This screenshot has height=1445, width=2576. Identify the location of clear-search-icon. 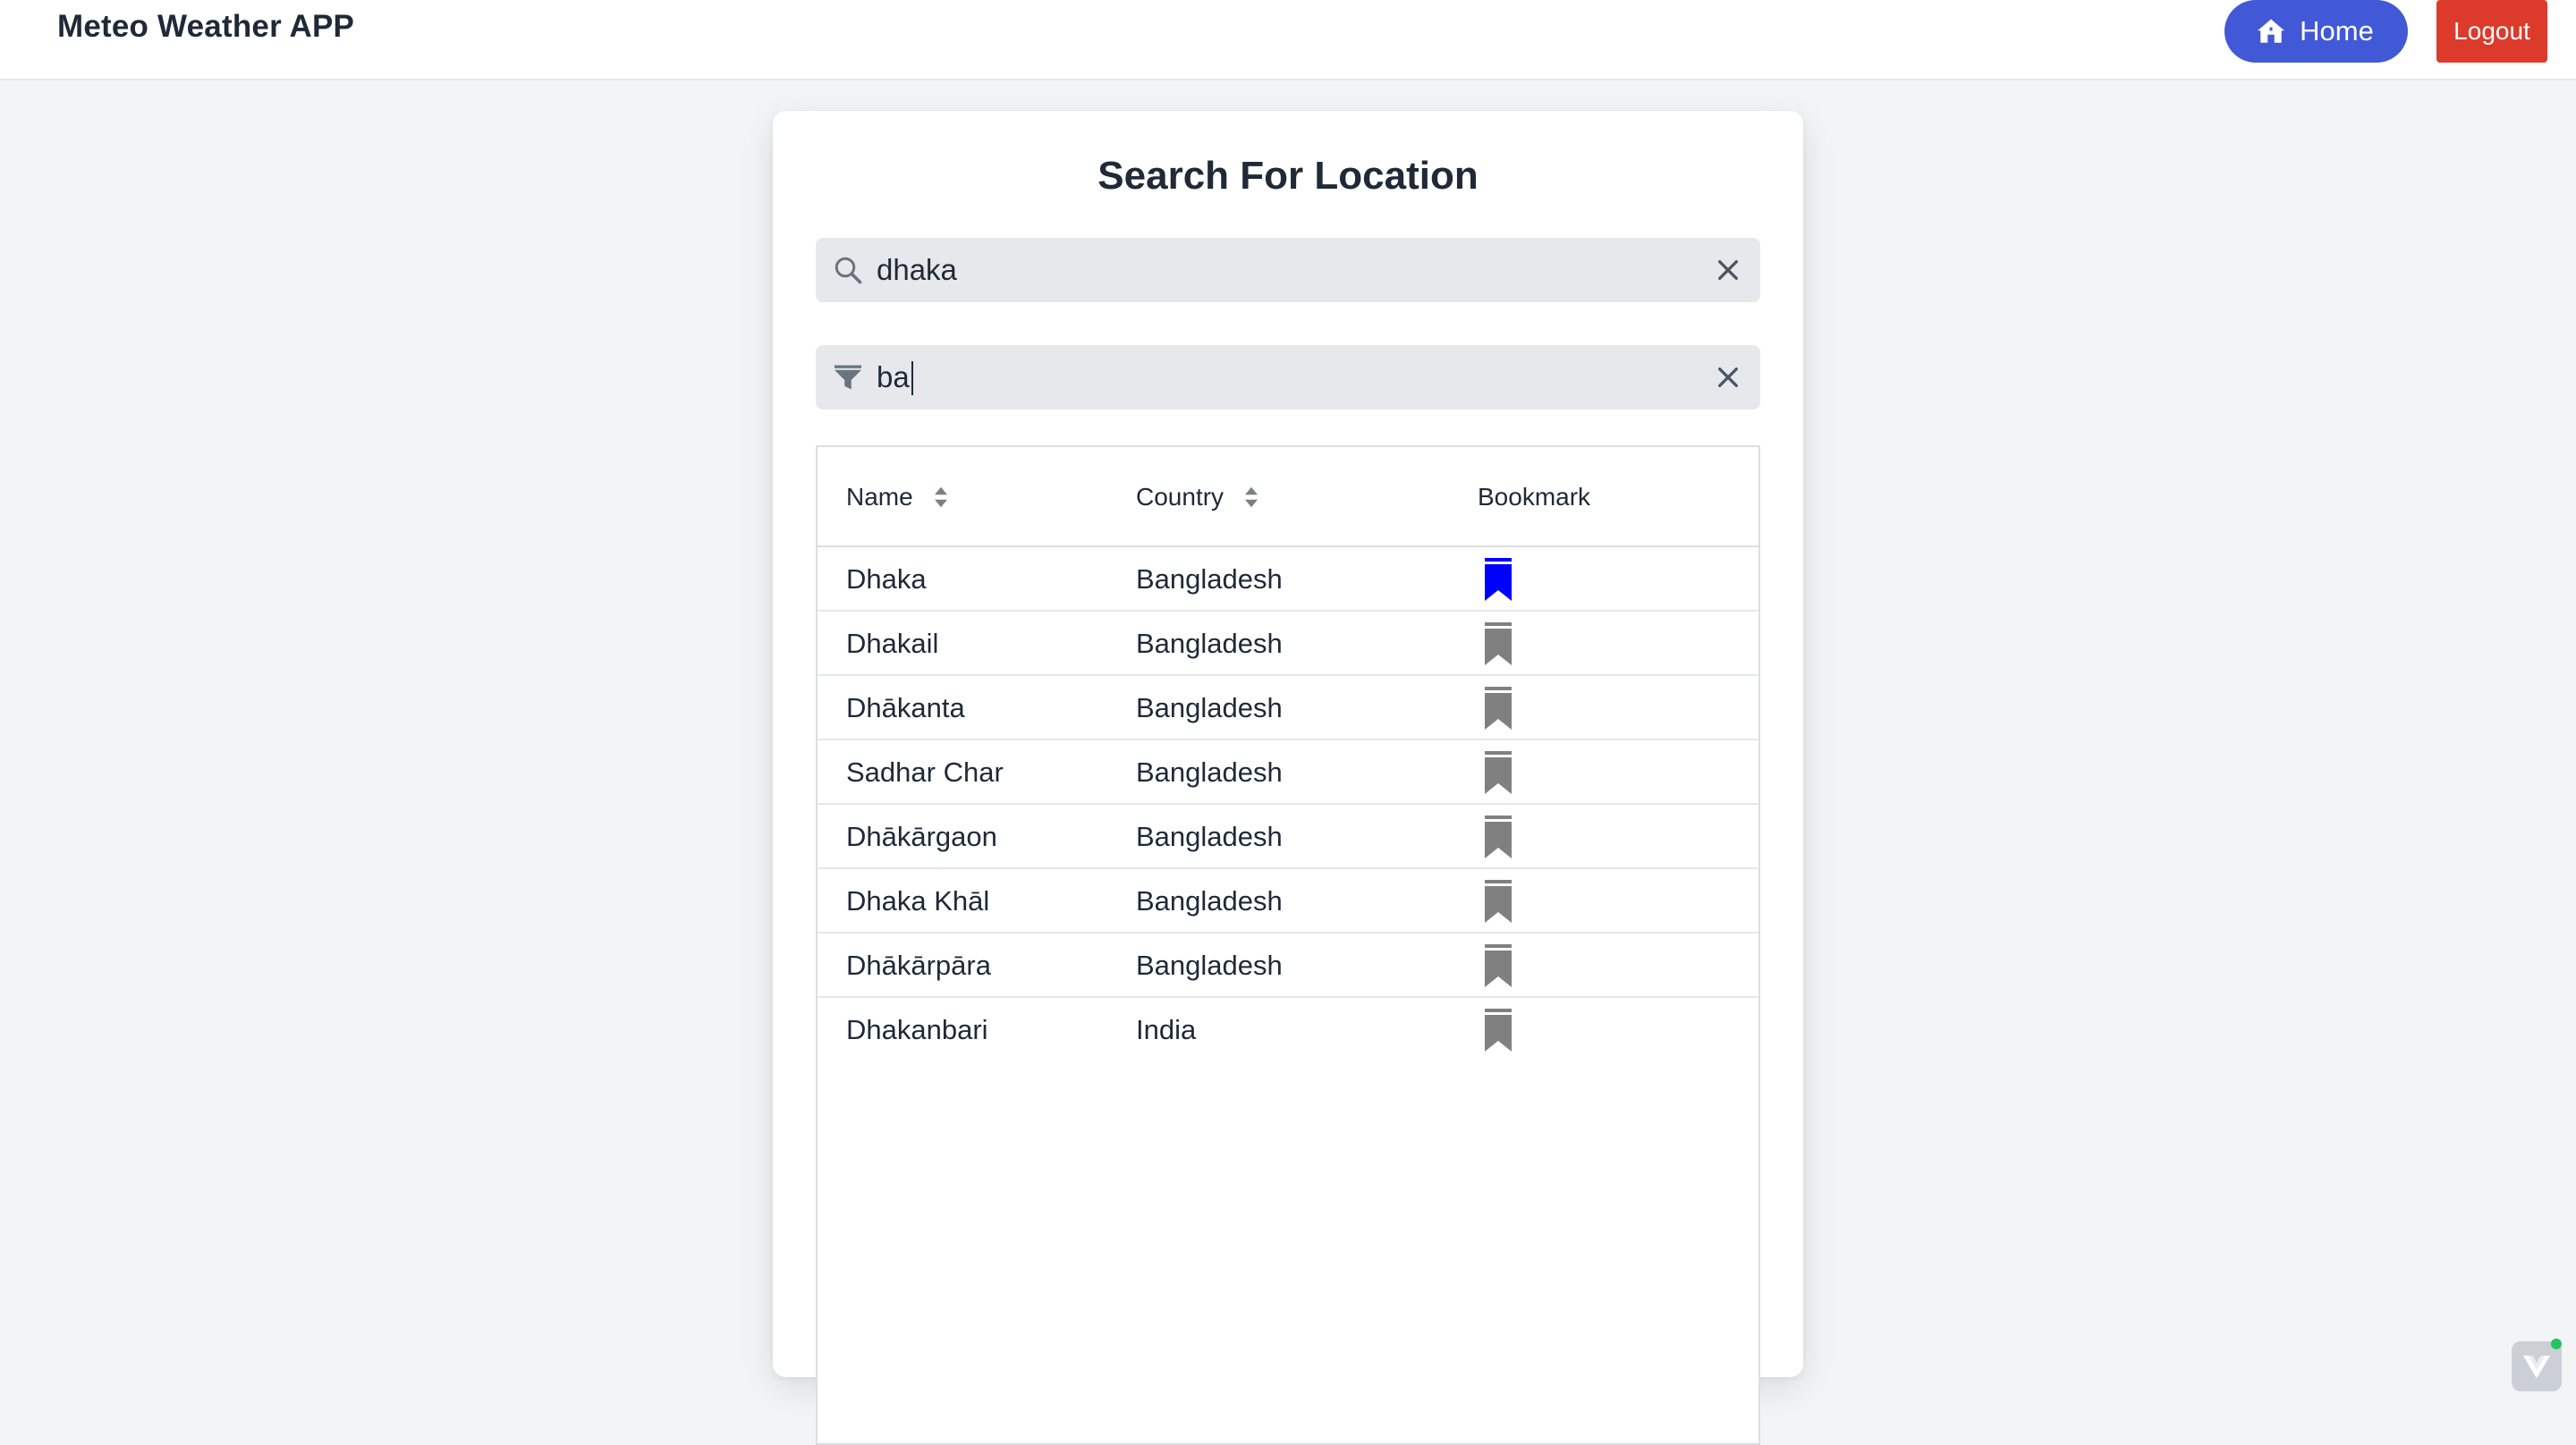
(1728, 270).